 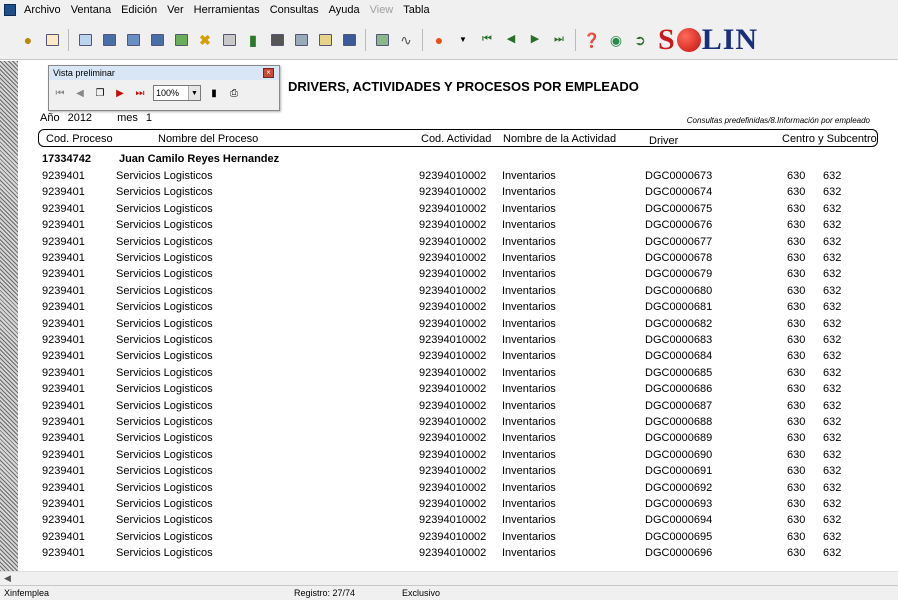 What do you see at coordinates (227, 10) in the screenshot?
I see `menu-herramientas: Herramientas` at bounding box center [227, 10].